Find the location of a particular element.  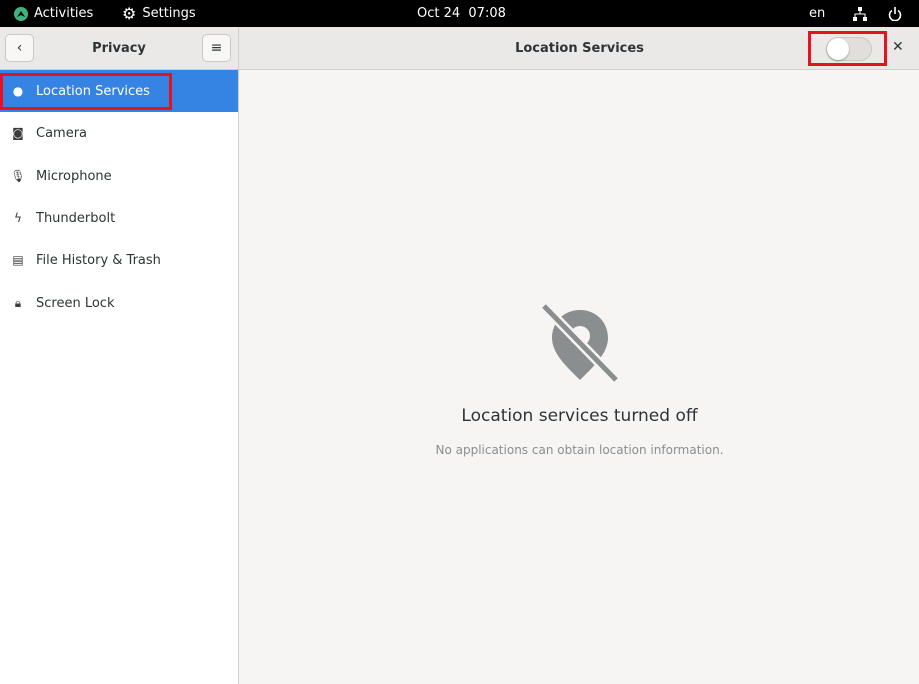

sidebar-item-location-services: ● Location Services is located at coordinates (119, 91).